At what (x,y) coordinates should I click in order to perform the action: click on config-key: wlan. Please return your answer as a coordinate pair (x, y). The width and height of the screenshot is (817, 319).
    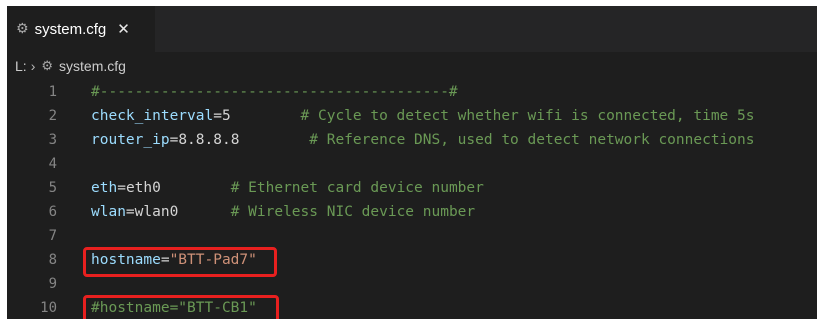
    Looking at the image, I should click on (108, 212).